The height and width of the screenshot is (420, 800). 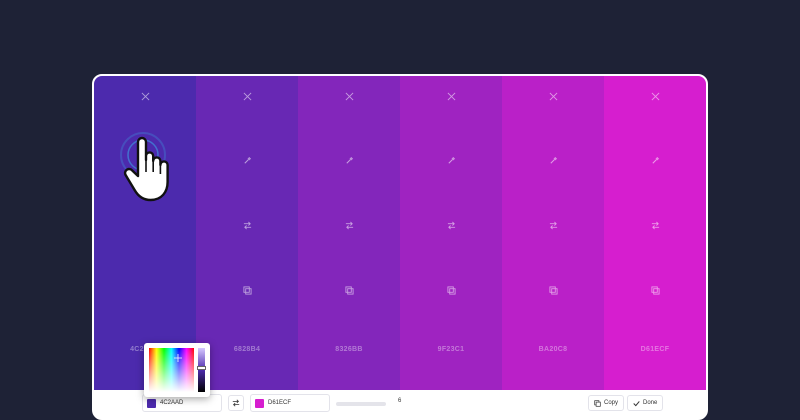 I want to click on swatch-3: 8326BB, so click(x=349, y=233).